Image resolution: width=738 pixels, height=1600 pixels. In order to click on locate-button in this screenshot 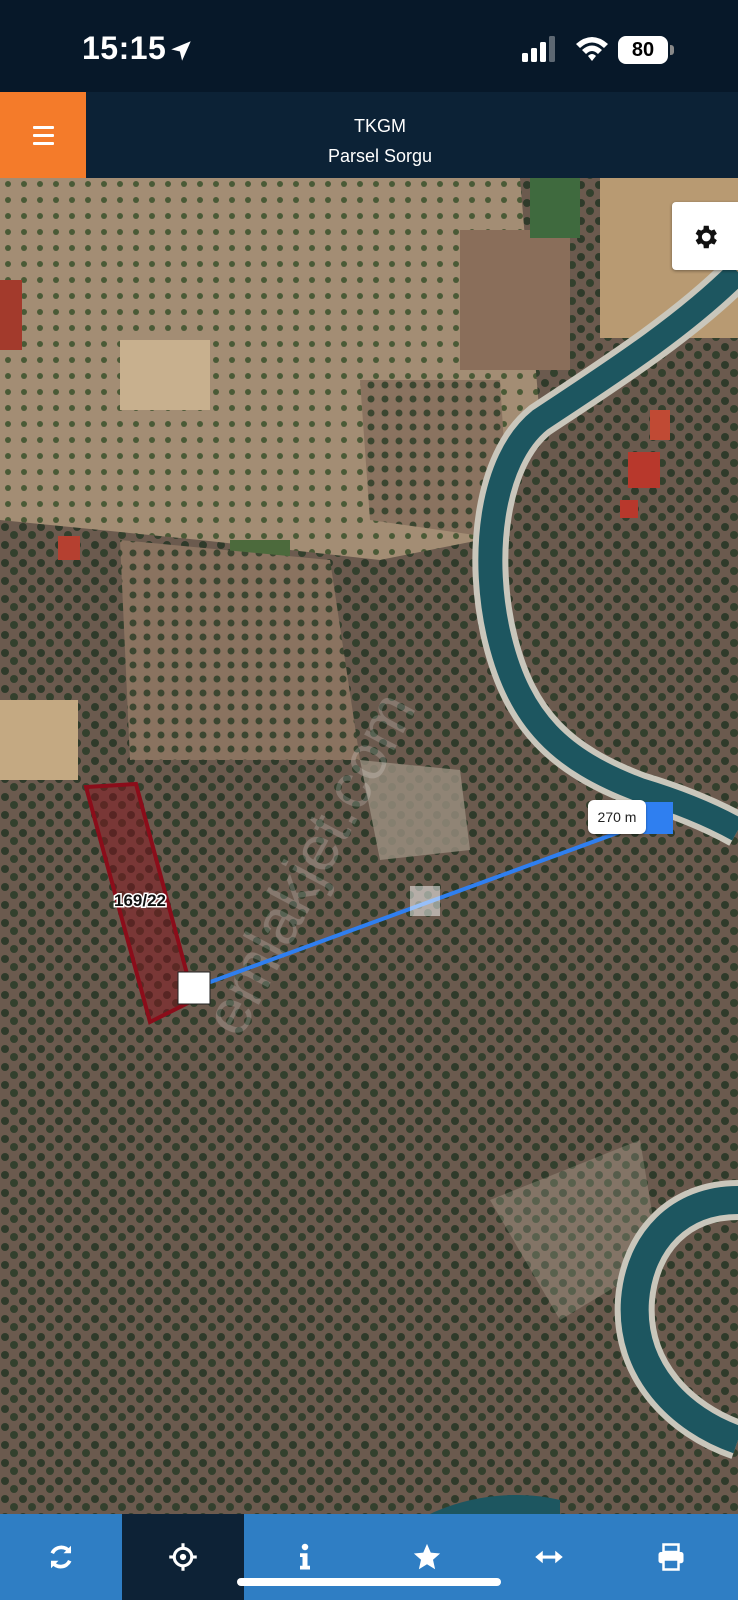, I will do `click(183, 1557)`.